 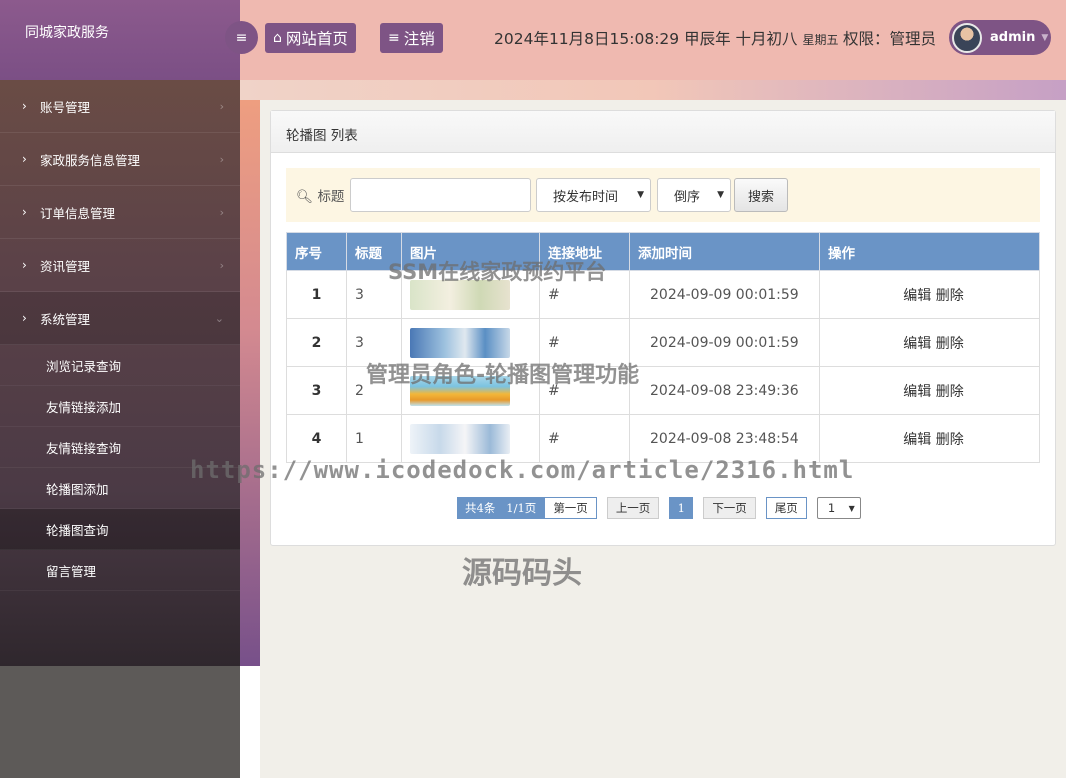 I want to click on table-row: 2 3 # 2024-09-09 00:01:59 编辑 删除, so click(x=663, y=342).